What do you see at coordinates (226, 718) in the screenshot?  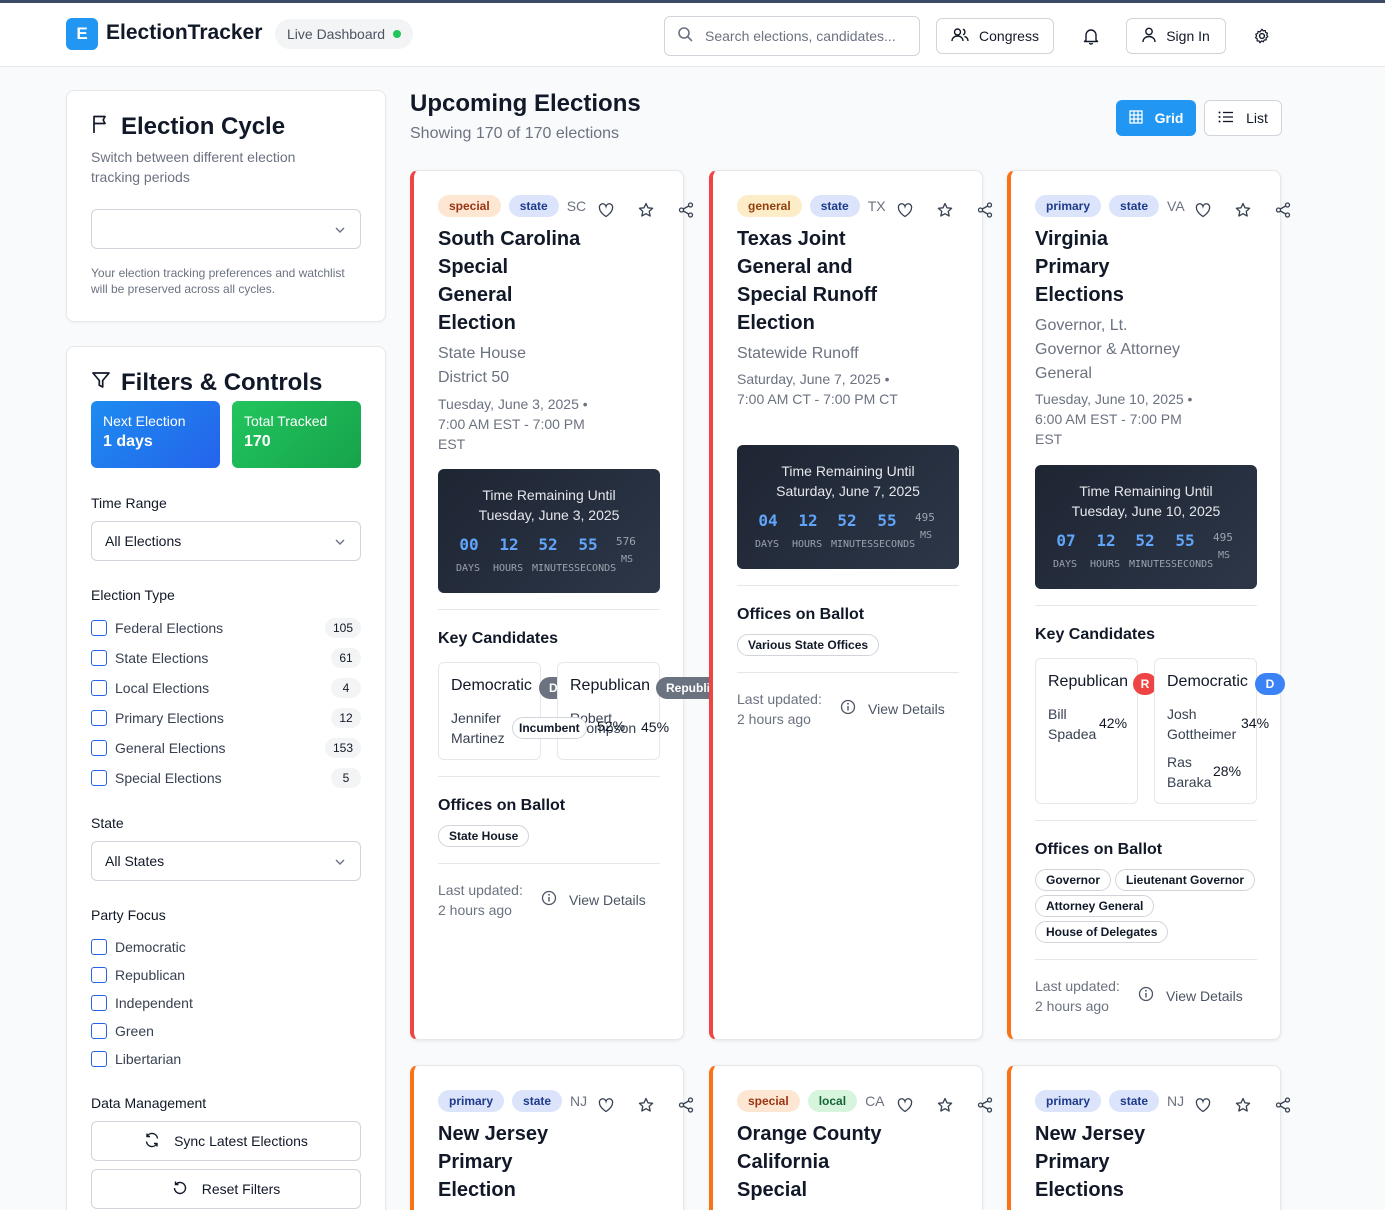 I see `election-type-primary: Primary Elections 12` at bounding box center [226, 718].